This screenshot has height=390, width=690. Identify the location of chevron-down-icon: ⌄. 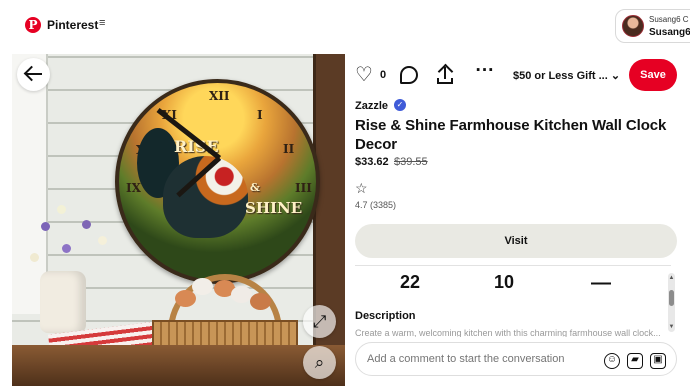
(615, 76).